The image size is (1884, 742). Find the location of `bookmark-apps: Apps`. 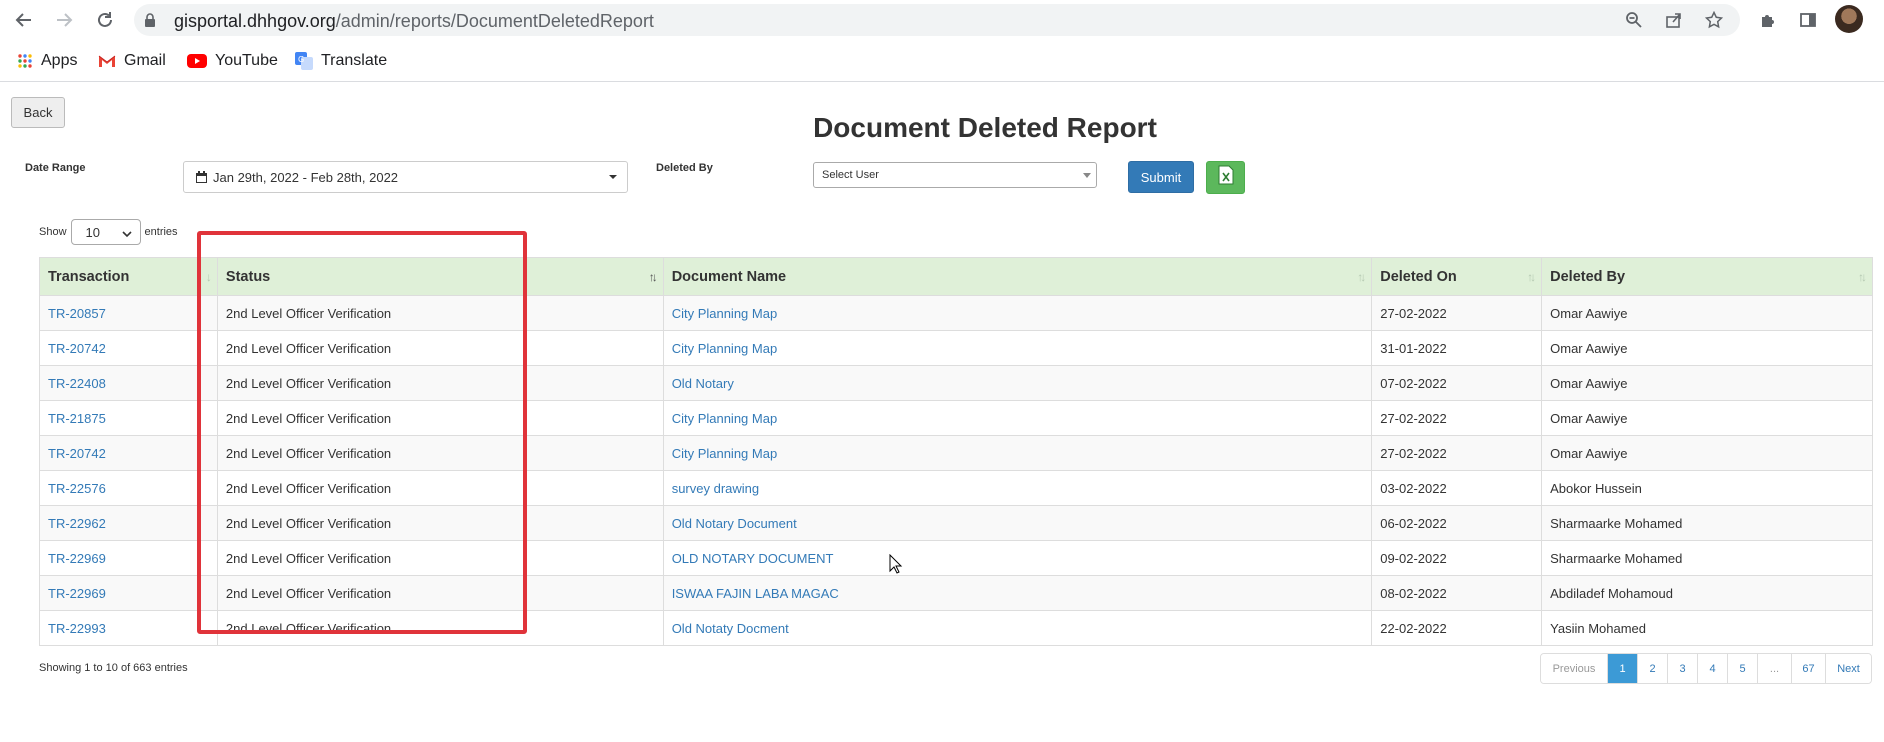

bookmark-apps: Apps is located at coordinates (47, 61).